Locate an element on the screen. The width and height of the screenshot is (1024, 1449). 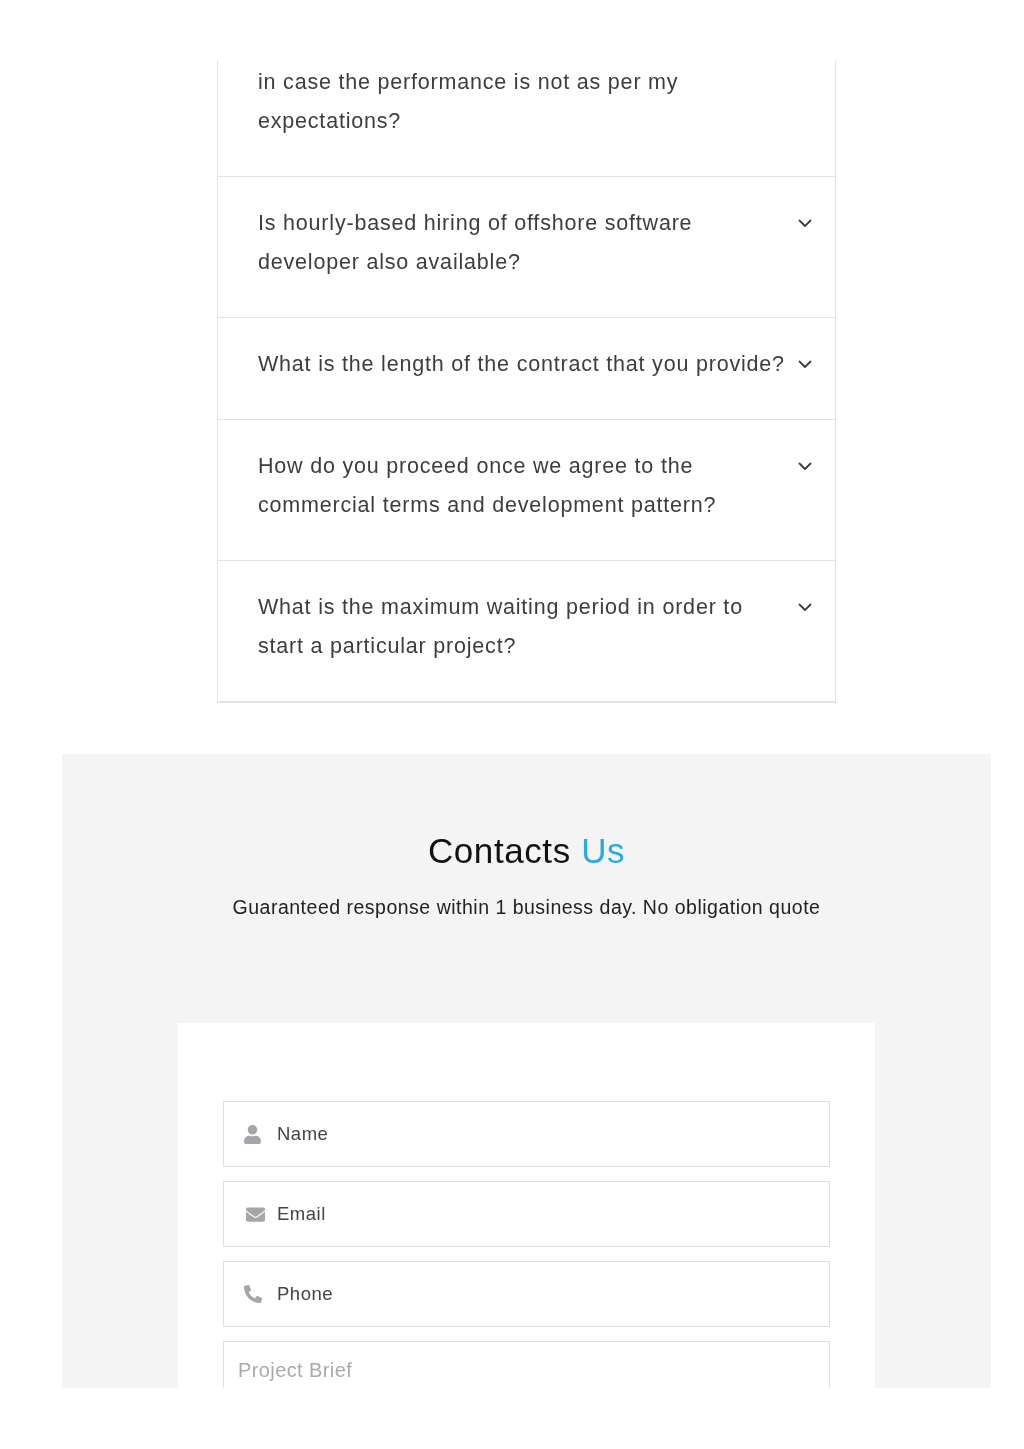
user-icon is located at coordinates (252, 1134).